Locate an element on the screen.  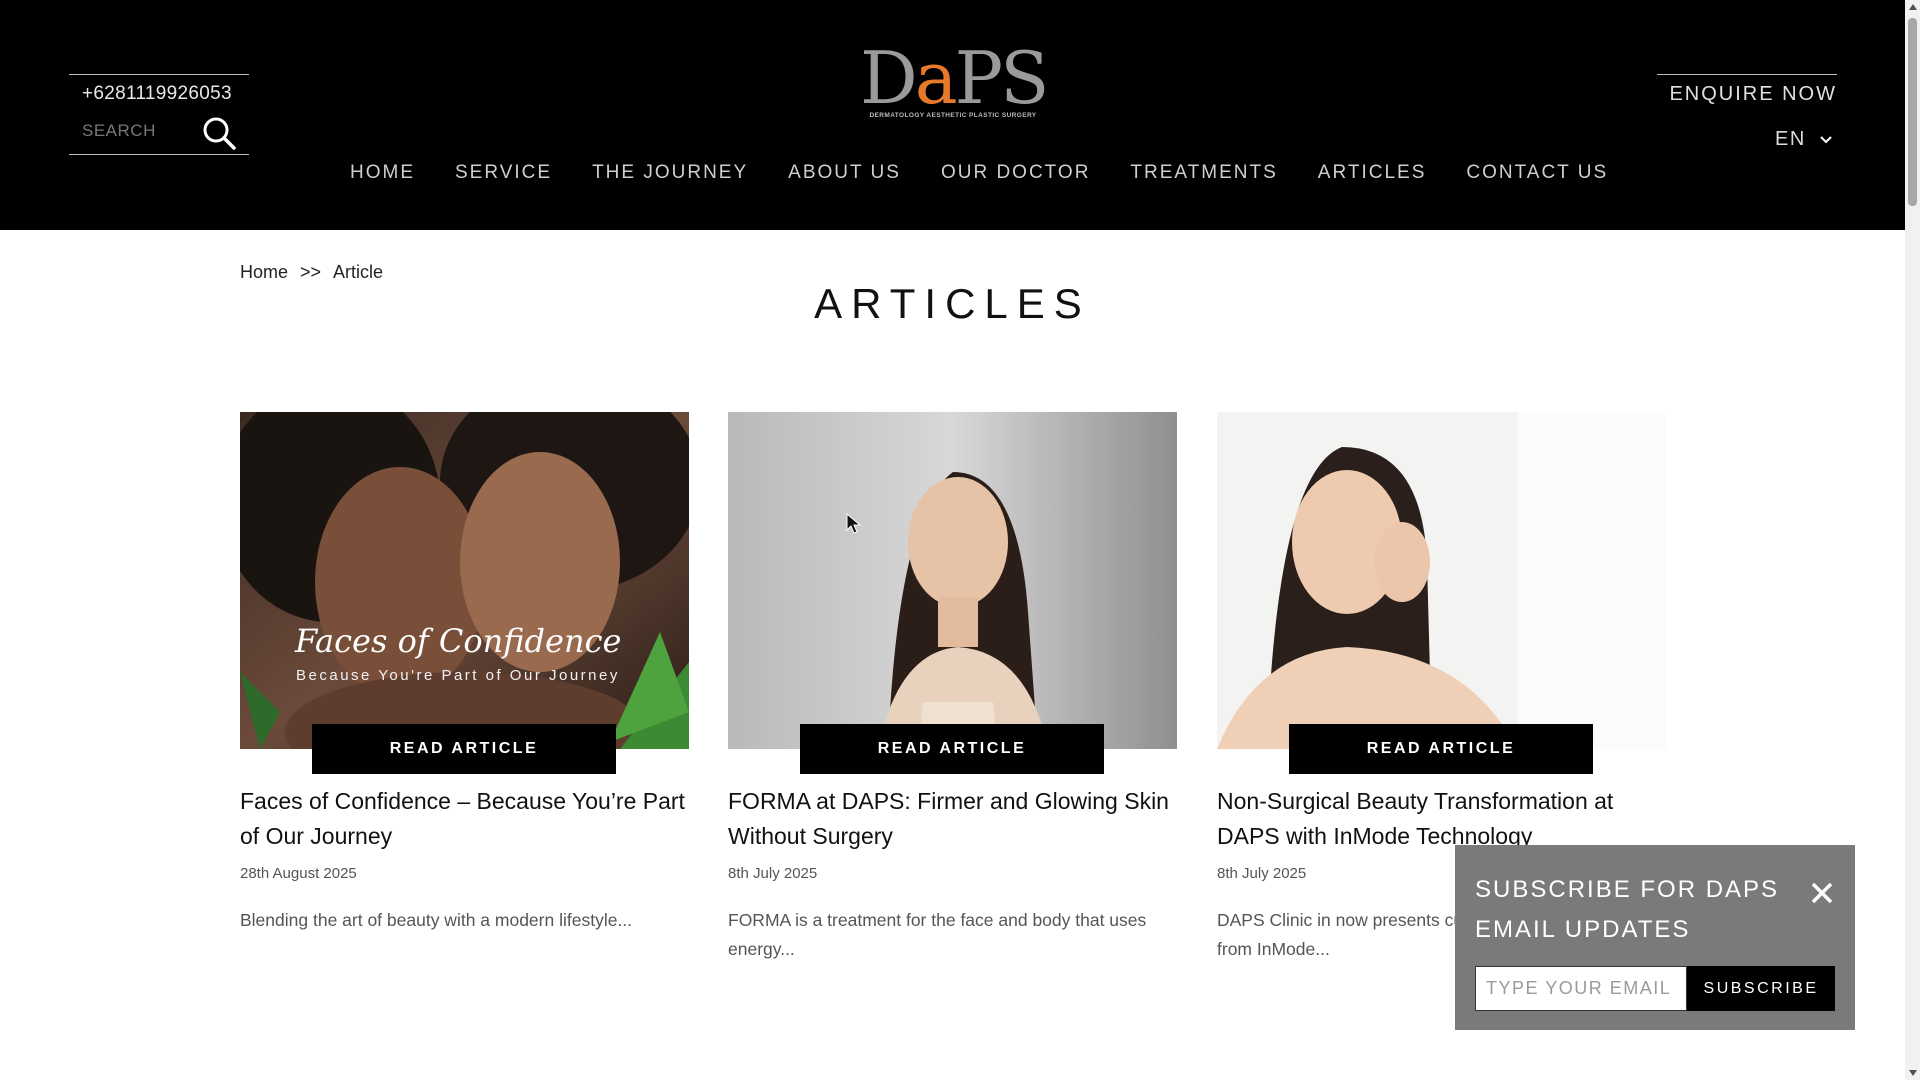
search-bar is located at coordinates (159, 133).